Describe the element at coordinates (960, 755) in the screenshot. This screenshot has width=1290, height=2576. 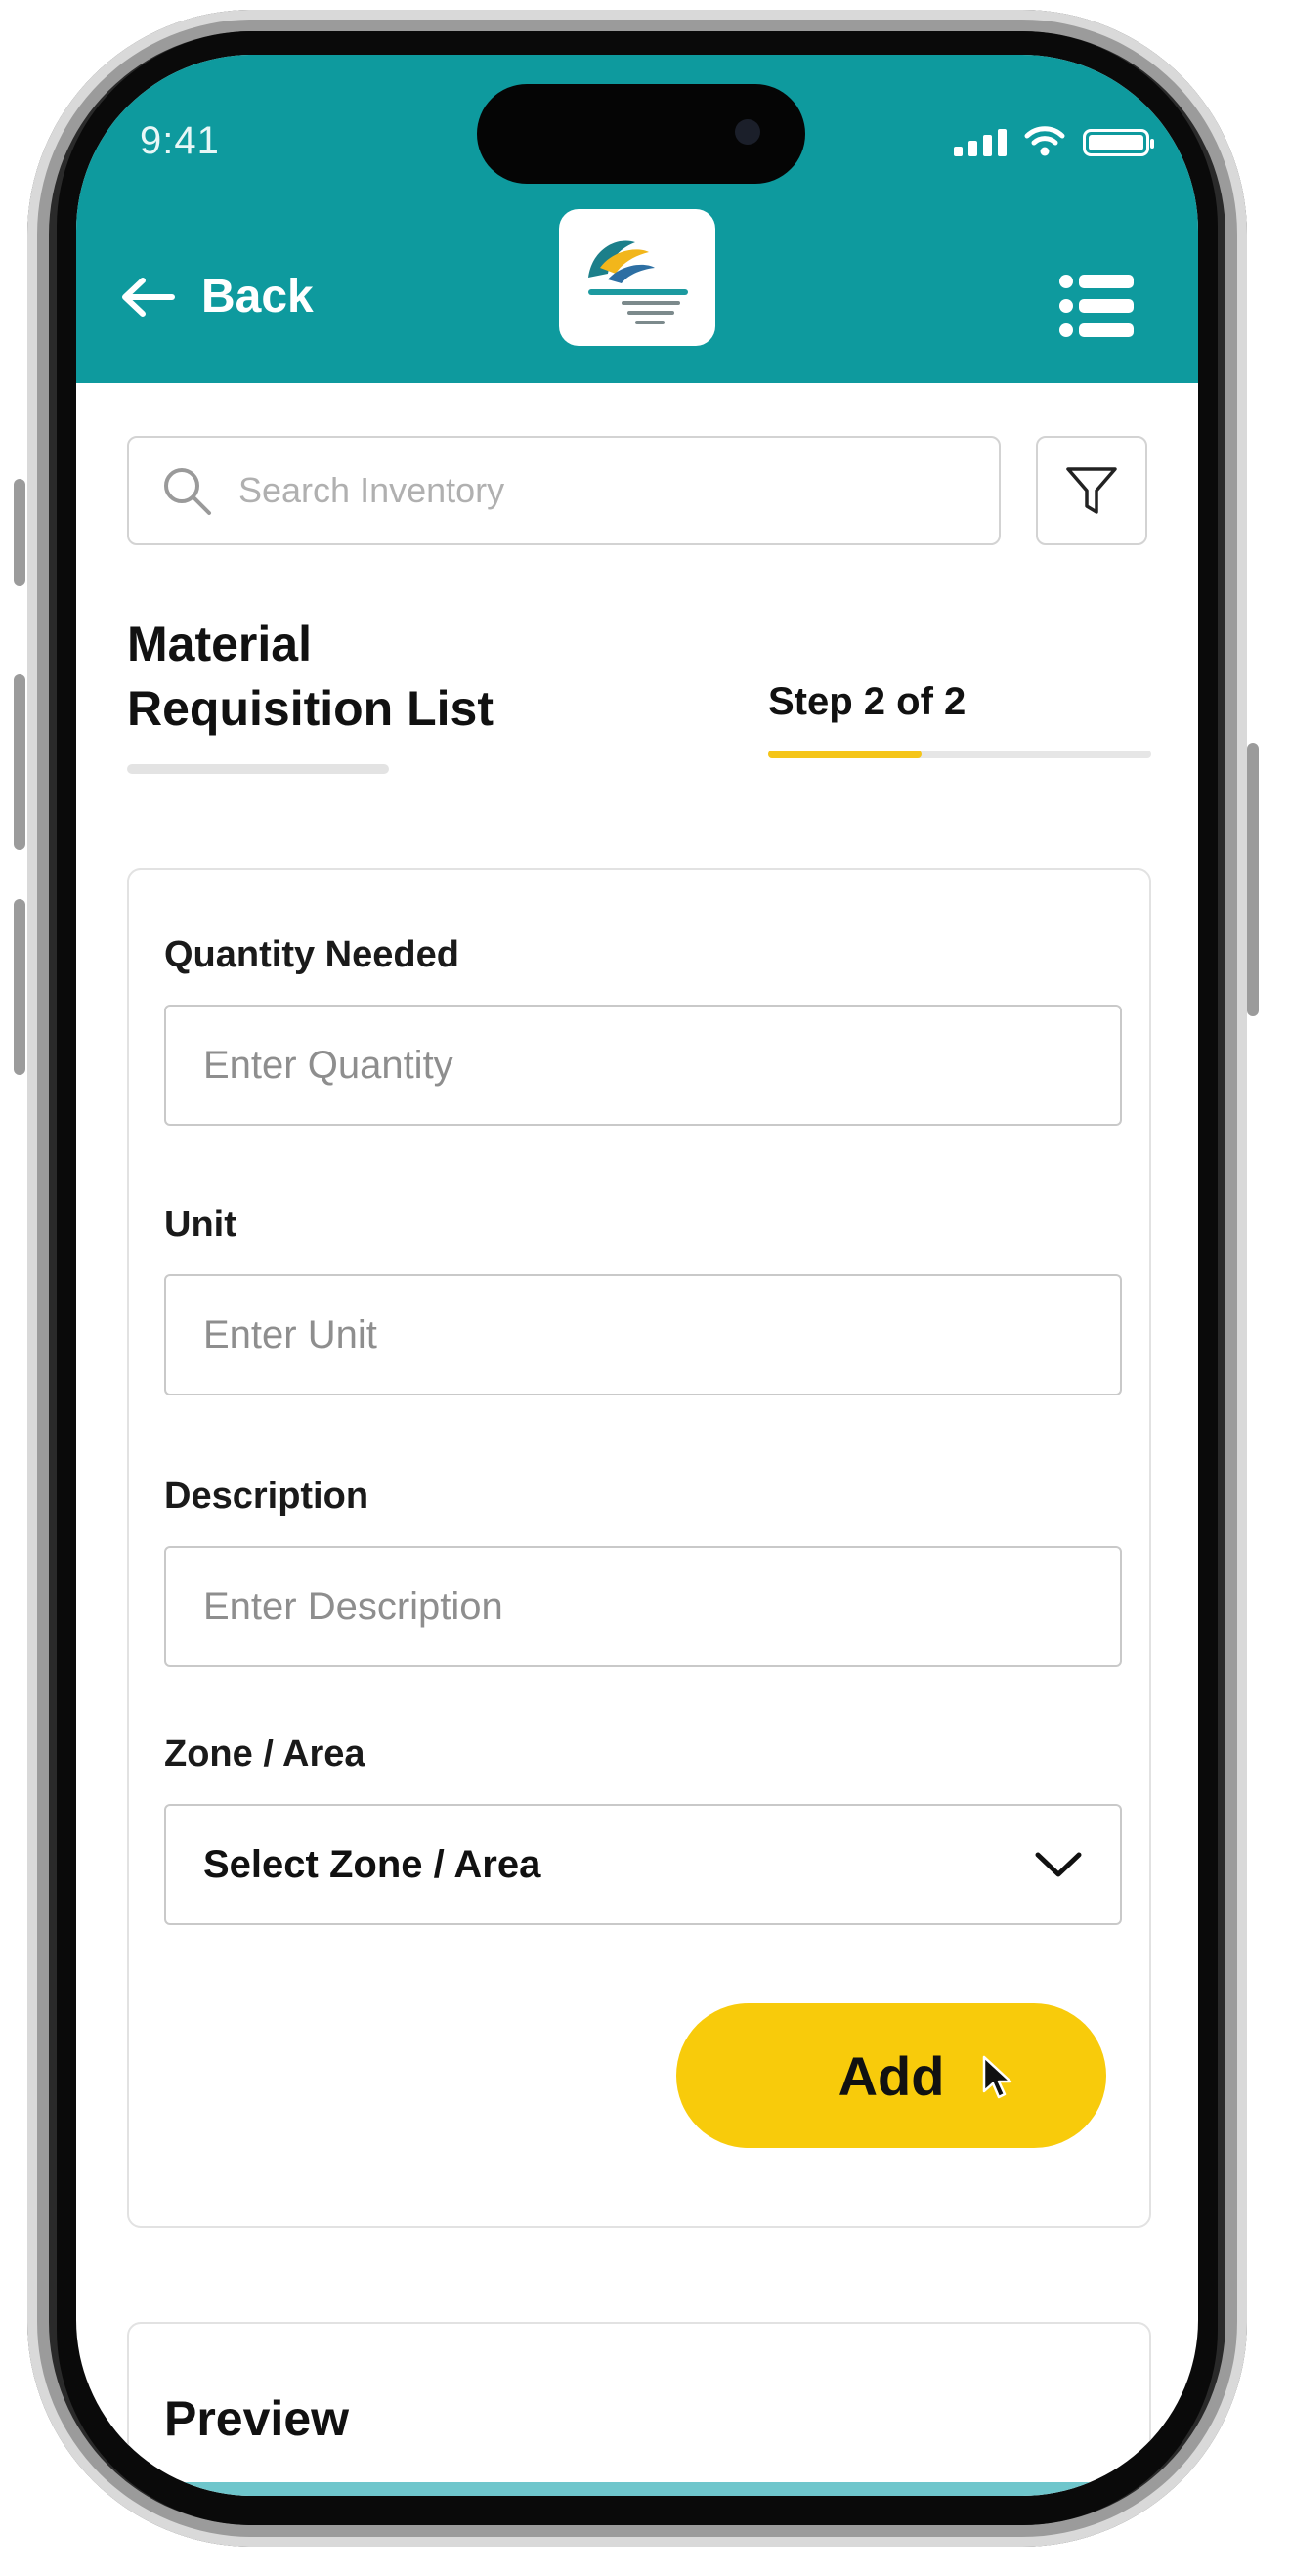
I see `step-progress-bar` at that location.